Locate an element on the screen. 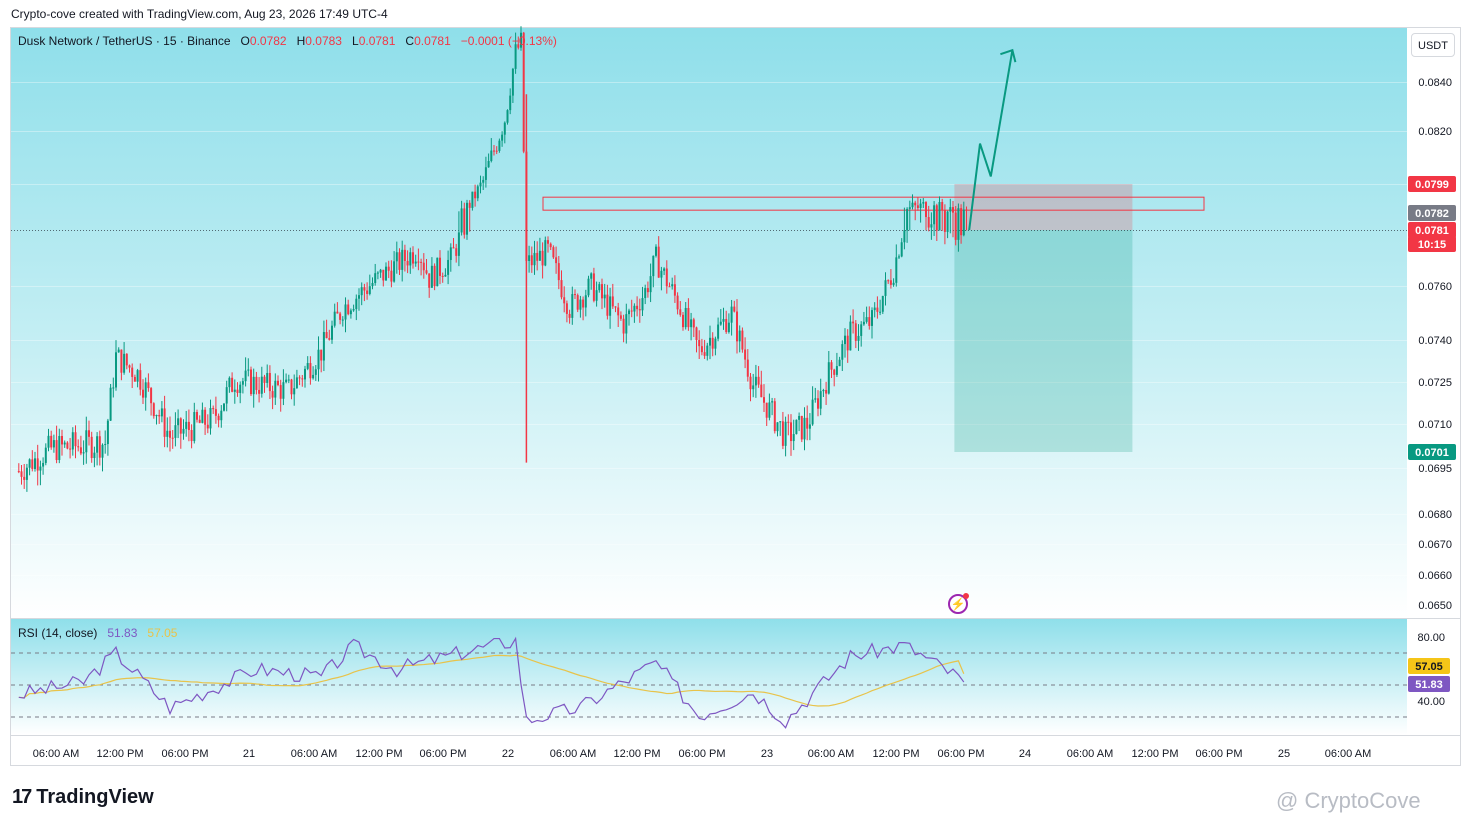 The width and height of the screenshot is (1471, 827). rsi-title: RSI (14, close) is located at coordinates (57, 633).